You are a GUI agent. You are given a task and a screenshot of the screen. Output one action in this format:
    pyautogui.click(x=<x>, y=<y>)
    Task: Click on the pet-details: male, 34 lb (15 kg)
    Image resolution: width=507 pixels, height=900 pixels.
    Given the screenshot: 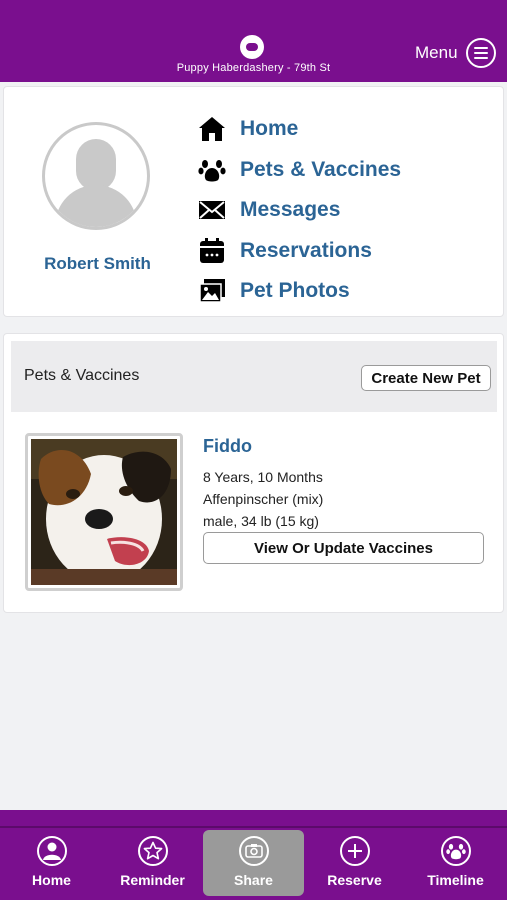 What is the action you would take?
    pyautogui.click(x=261, y=521)
    